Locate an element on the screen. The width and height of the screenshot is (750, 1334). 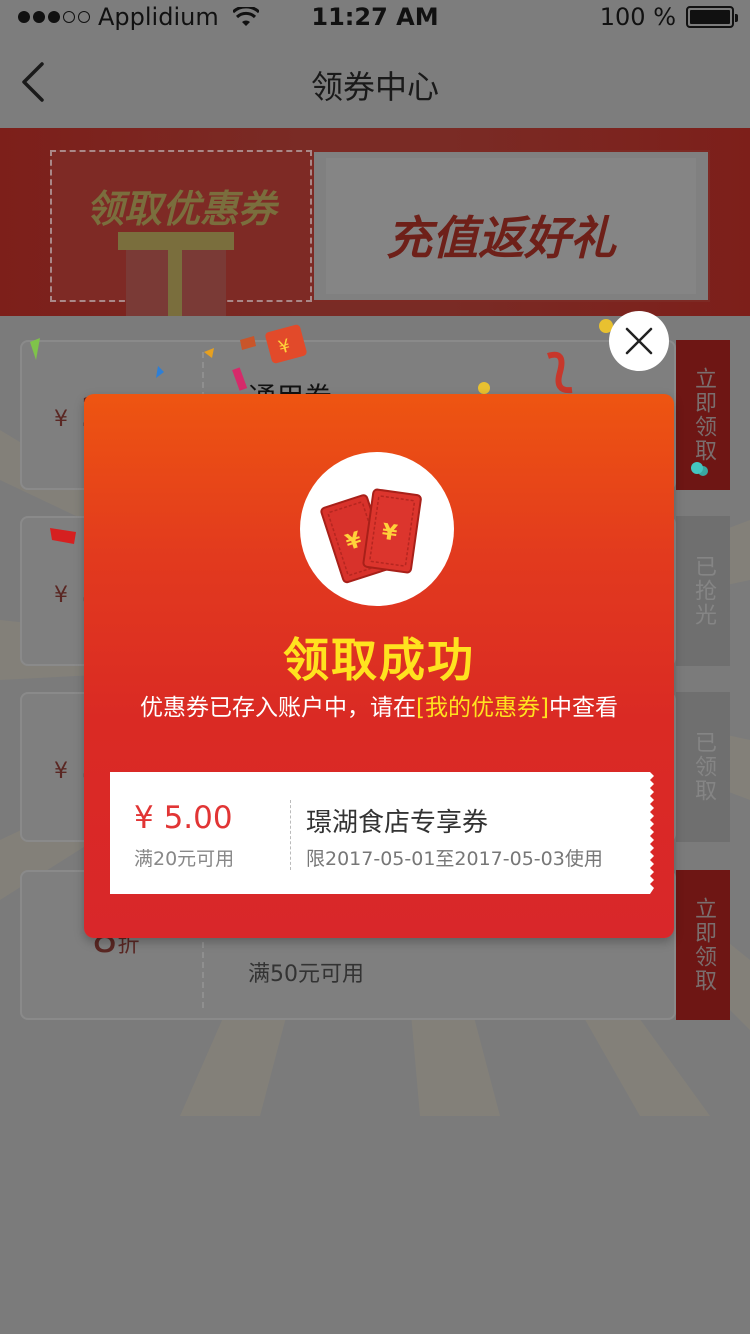
coupon-condition: 满20元可用 is located at coordinates (184, 859).